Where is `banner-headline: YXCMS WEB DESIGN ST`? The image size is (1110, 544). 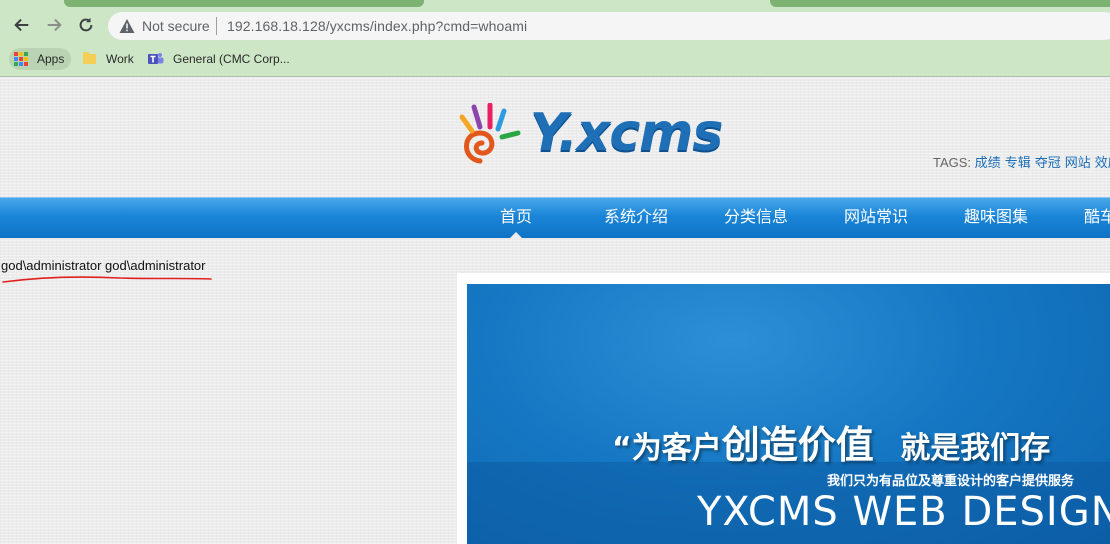
banner-headline: YXCMS WEB DESIGN ST is located at coordinates (903, 512).